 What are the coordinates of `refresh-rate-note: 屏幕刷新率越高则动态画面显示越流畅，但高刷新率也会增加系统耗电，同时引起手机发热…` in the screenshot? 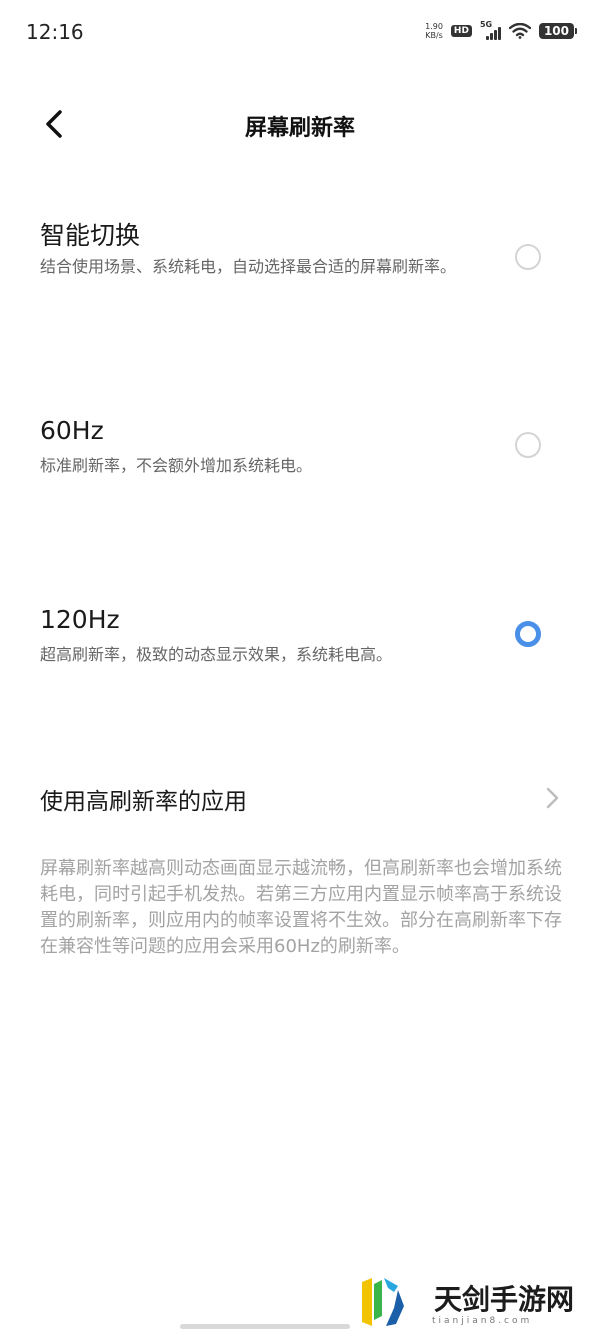 It's located at (301, 907).